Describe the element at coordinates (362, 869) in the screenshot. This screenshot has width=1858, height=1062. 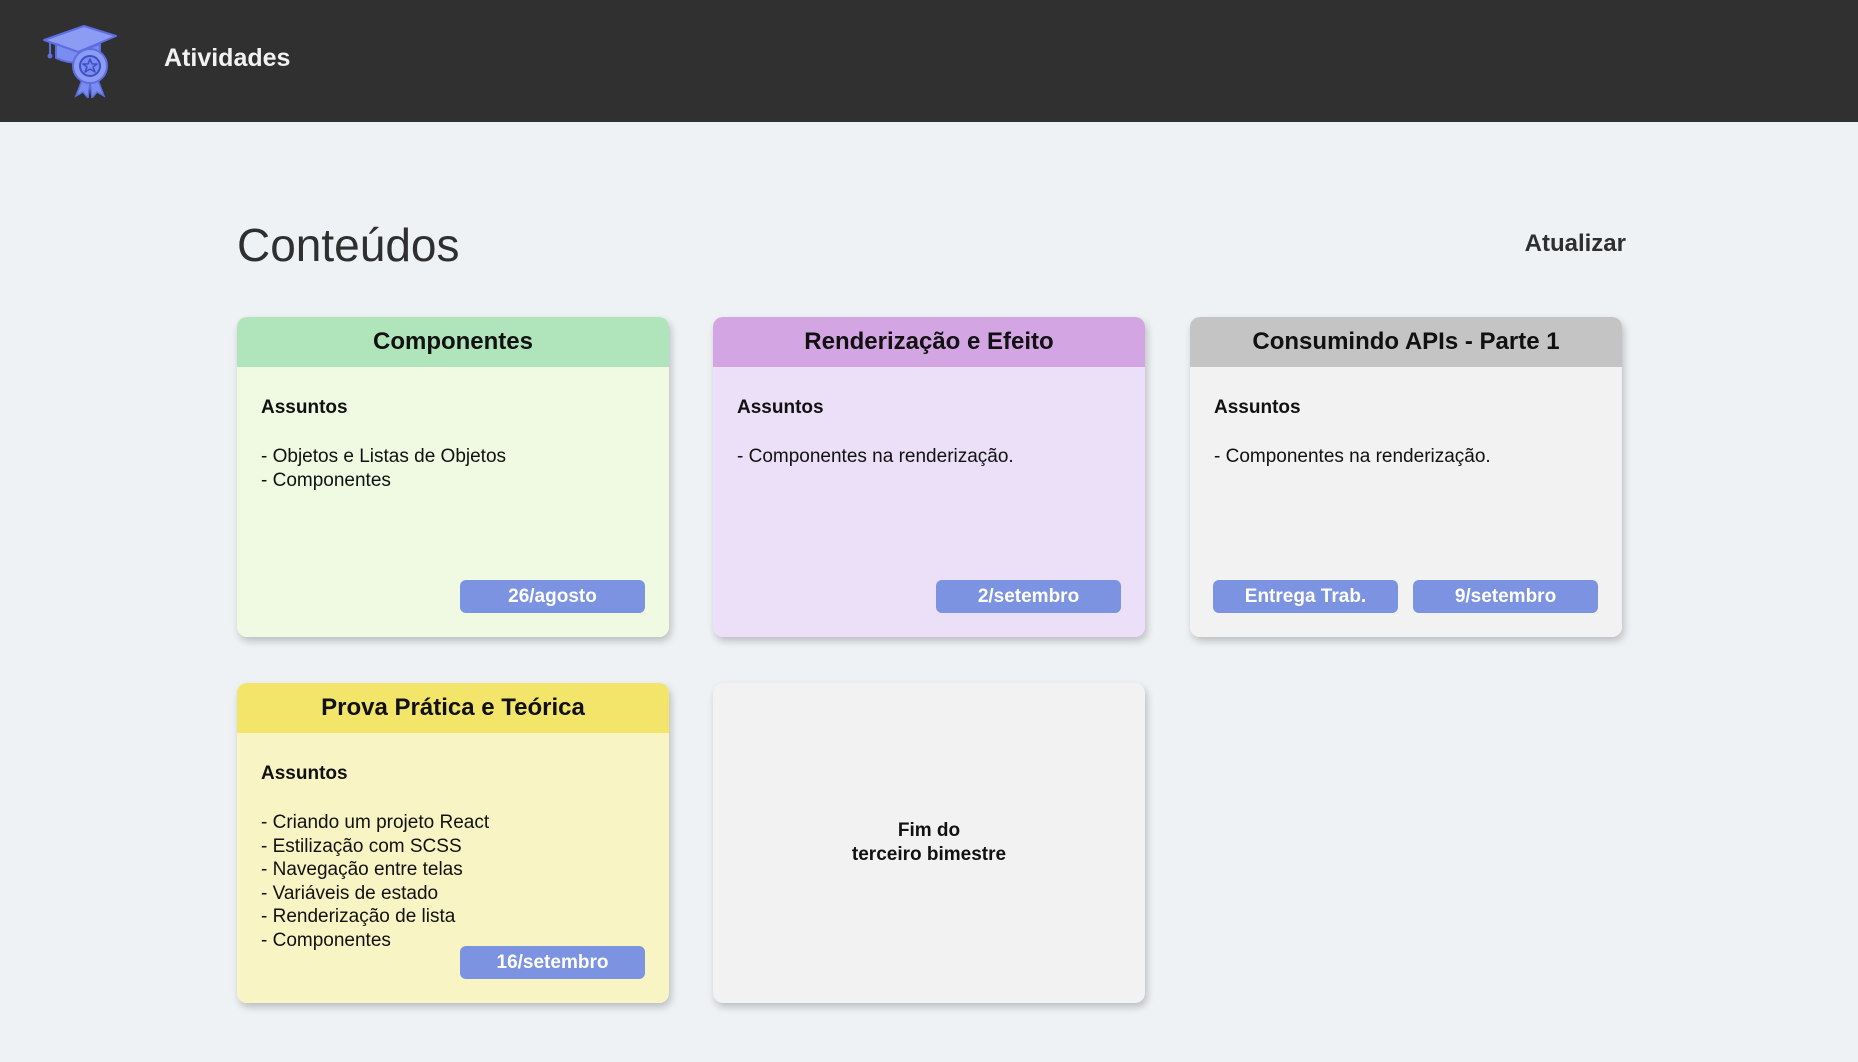
I see `topic-item: - Navegação entre telas` at that location.